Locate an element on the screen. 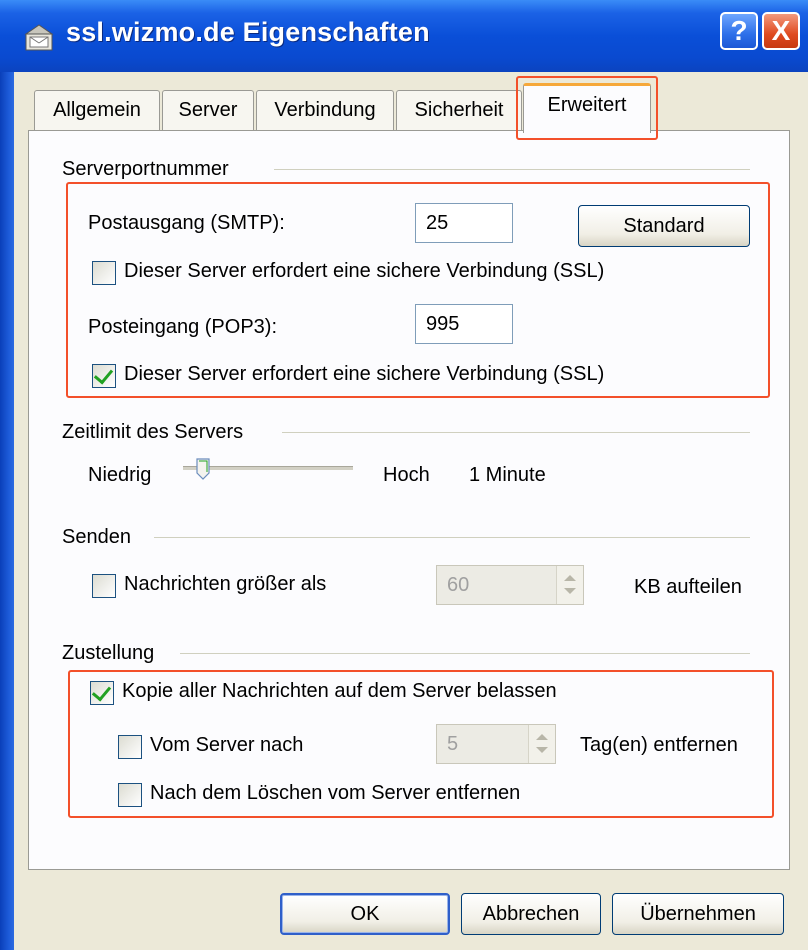 The image size is (808, 950). tab-server: Server is located at coordinates (208, 110).